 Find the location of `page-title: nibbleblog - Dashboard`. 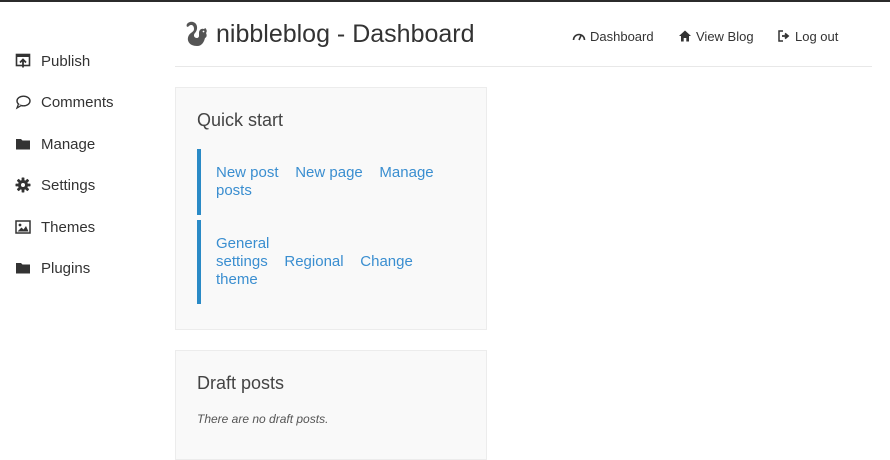

page-title: nibbleblog - Dashboard is located at coordinates (345, 34).